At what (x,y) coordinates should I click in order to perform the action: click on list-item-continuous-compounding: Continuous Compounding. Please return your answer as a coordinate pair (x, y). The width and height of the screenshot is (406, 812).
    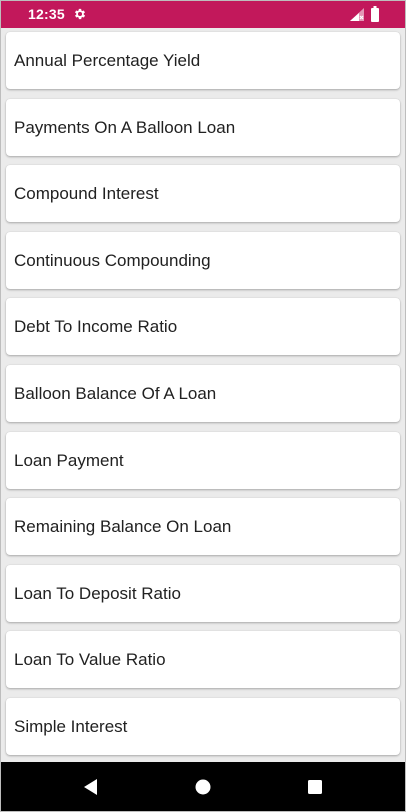
    Looking at the image, I should click on (203, 260).